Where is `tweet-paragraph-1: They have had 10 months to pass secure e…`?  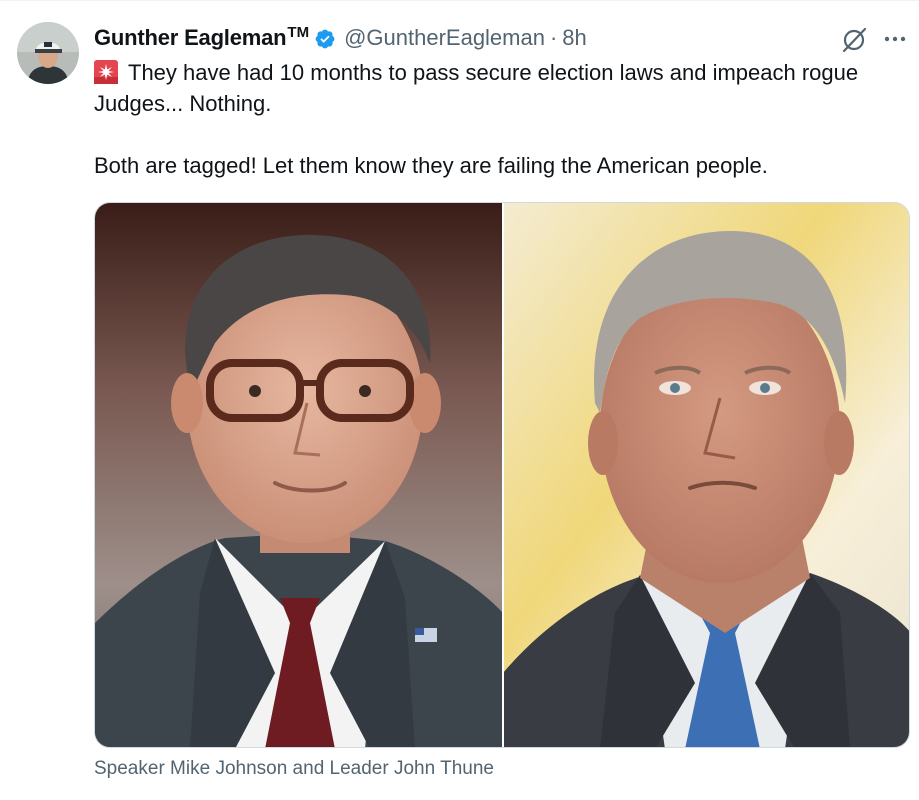 tweet-paragraph-1: They have had 10 months to pass secure e… is located at coordinates (494, 88).